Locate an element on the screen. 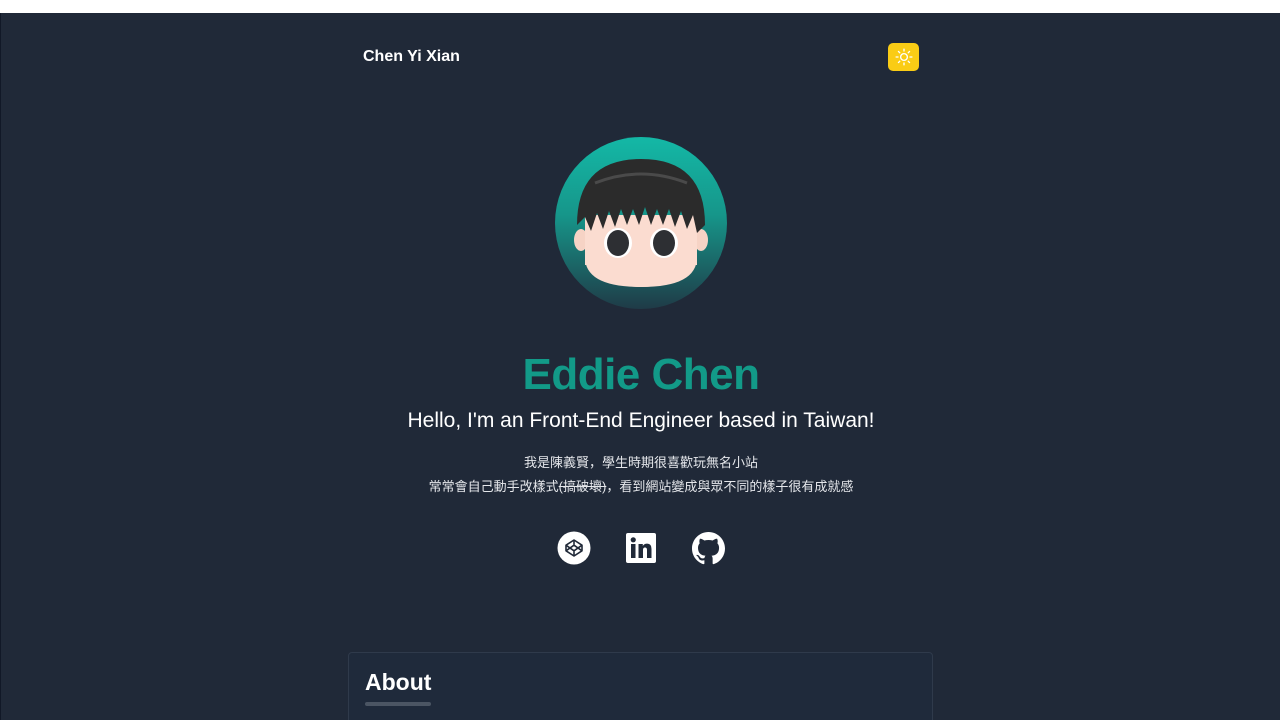 This screenshot has width=1280, height=720. codepen-icon is located at coordinates (574, 548).